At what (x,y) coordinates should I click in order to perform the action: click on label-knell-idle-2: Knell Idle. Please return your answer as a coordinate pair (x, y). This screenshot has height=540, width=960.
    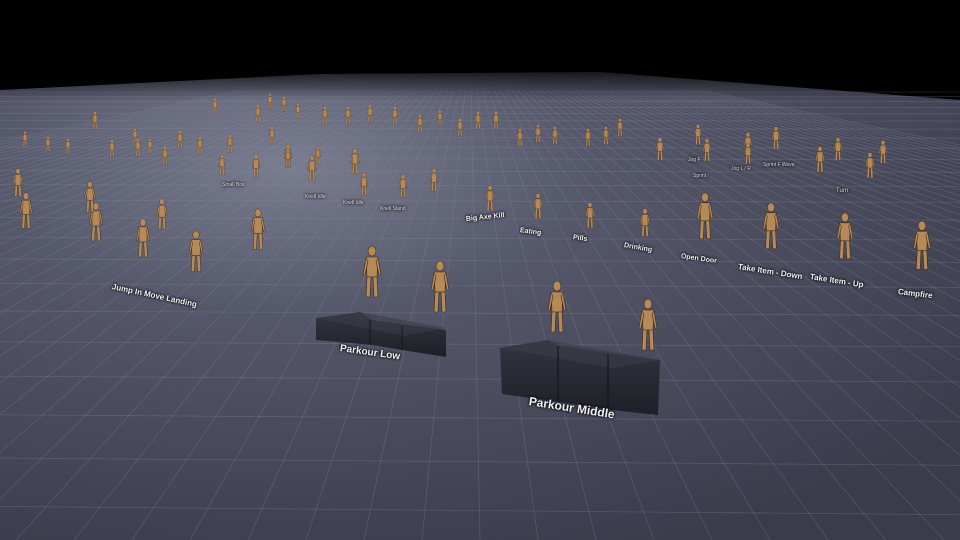
    Looking at the image, I should click on (353, 203).